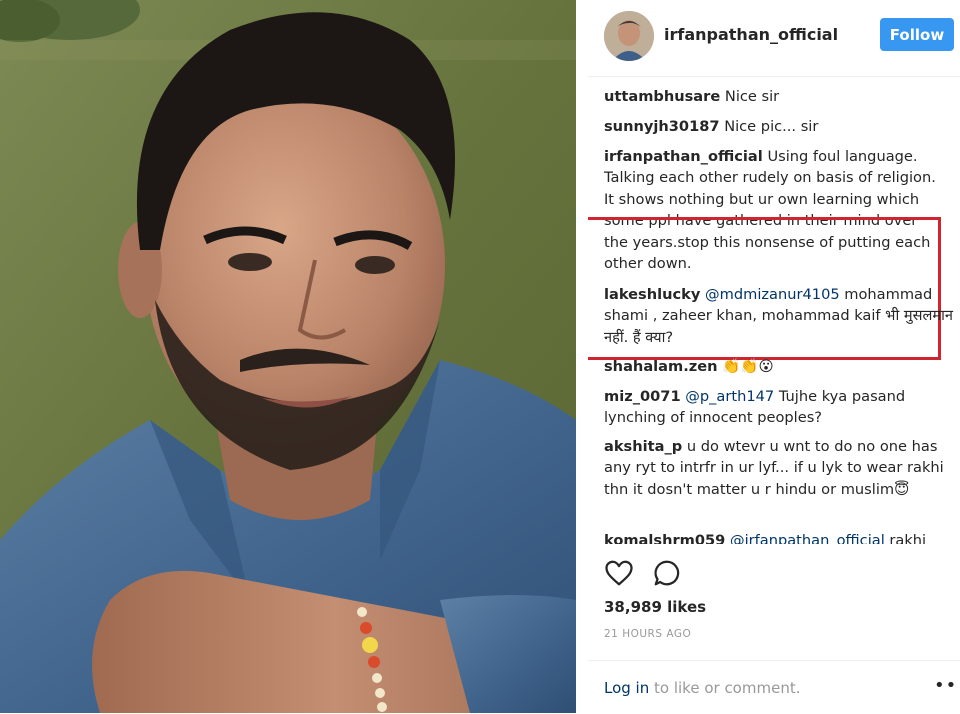 The width and height of the screenshot is (960, 714). What do you see at coordinates (781, 366) in the screenshot?
I see `list-item: shahalam.zen 👏👏😮` at bounding box center [781, 366].